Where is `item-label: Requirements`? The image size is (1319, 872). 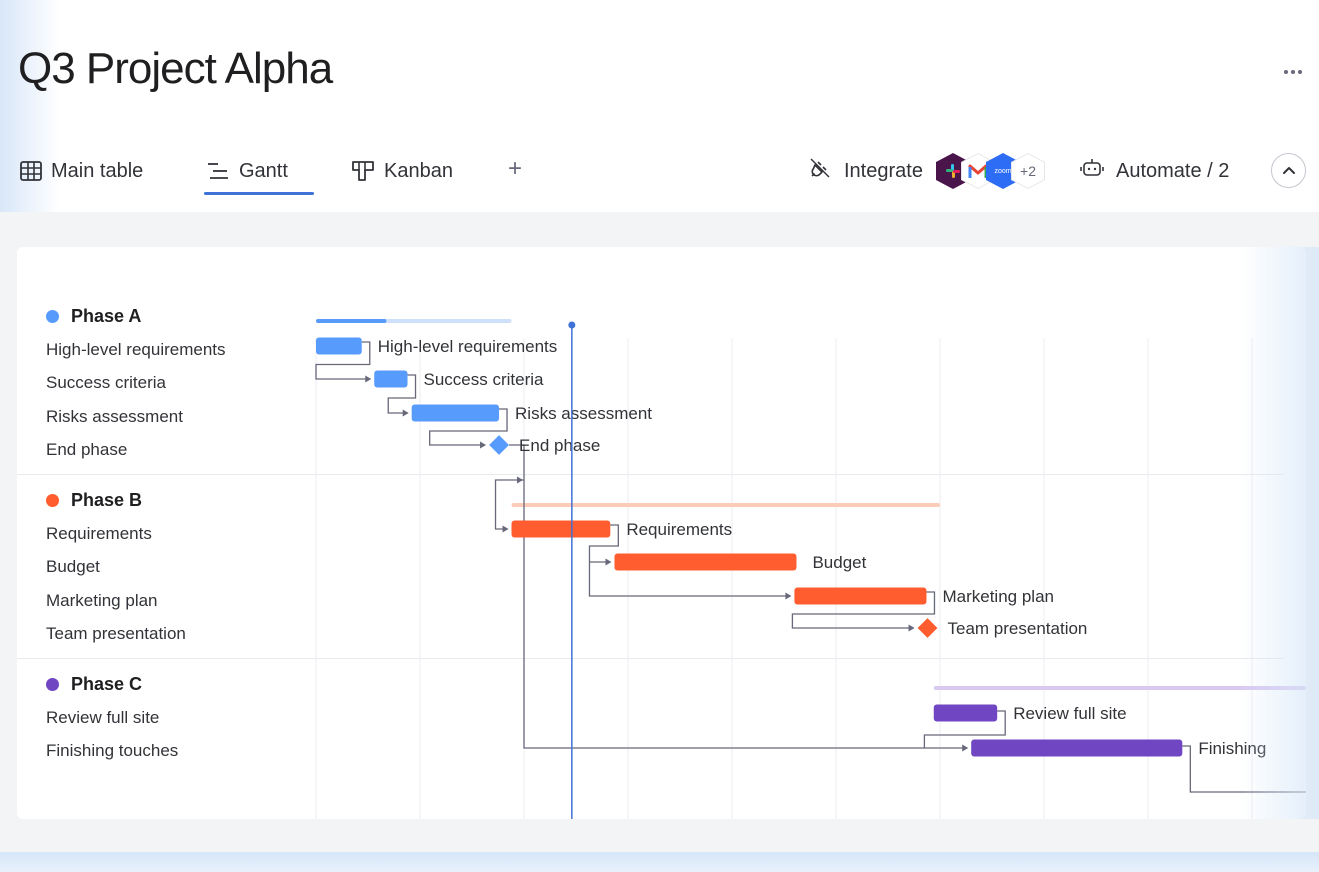 item-label: Requirements is located at coordinates (99, 534).